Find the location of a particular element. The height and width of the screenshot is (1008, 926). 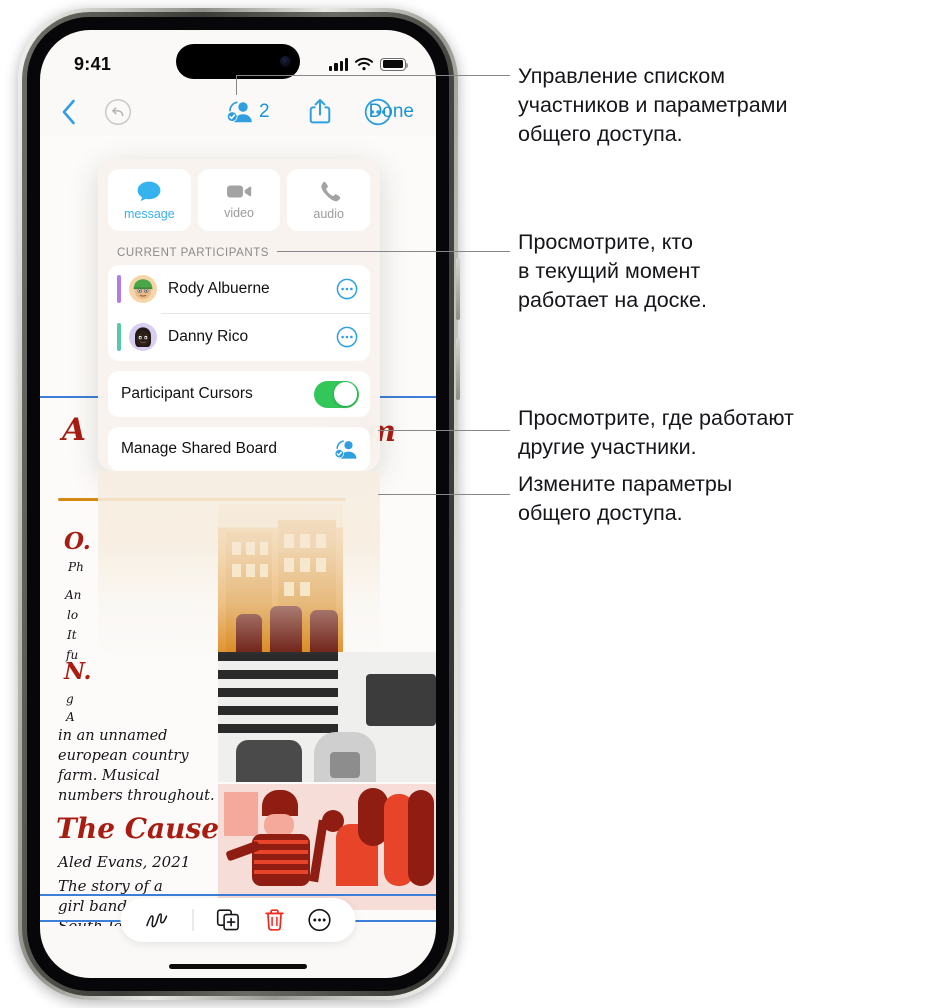

leader-line-1-horizontal is located at coordinates (373, 76).